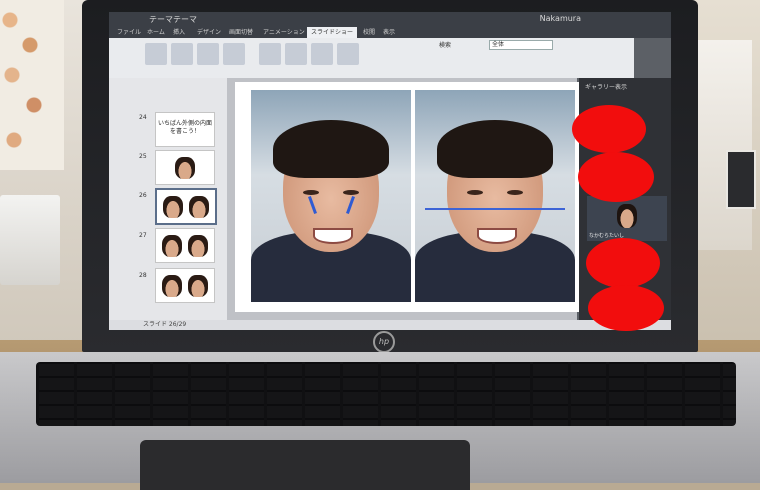 The width and height of the screenshot is (760, 490). What do you see at coordinates (495, 209) in the screenshot?
I see `blue-marker-line` at bounding box center [495, 209].